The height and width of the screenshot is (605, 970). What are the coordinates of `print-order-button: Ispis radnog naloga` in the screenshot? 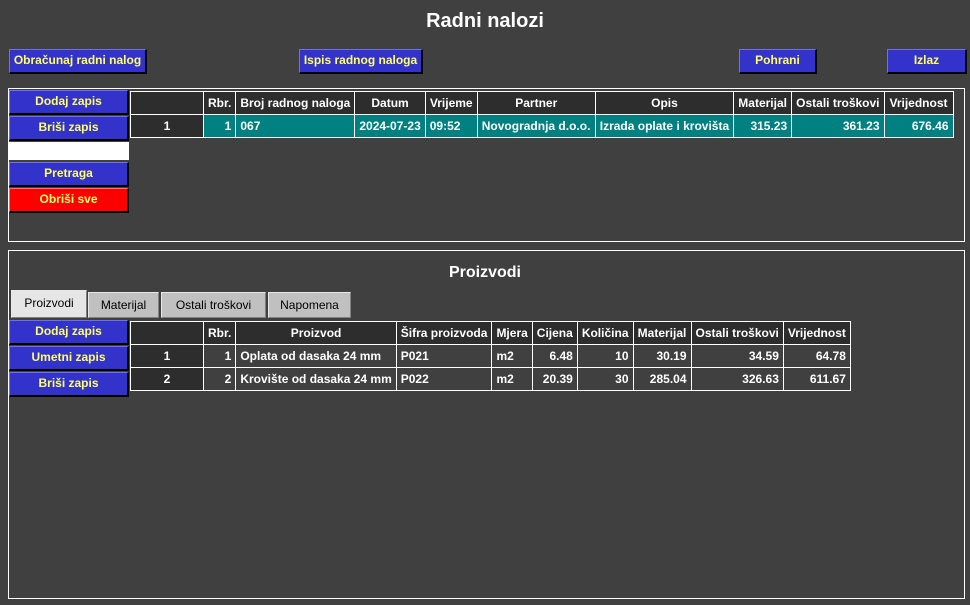 It's located at (361, 61).